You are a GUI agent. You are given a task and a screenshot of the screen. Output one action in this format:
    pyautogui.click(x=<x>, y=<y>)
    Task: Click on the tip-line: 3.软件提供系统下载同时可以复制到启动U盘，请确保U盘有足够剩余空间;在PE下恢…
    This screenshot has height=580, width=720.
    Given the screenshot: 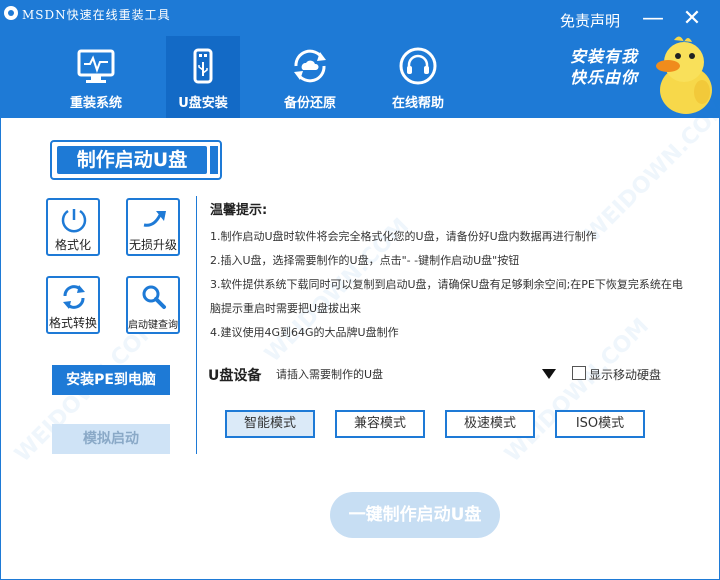 What is the action you would take?
    pyautogui.click(x=446, y=284)
    